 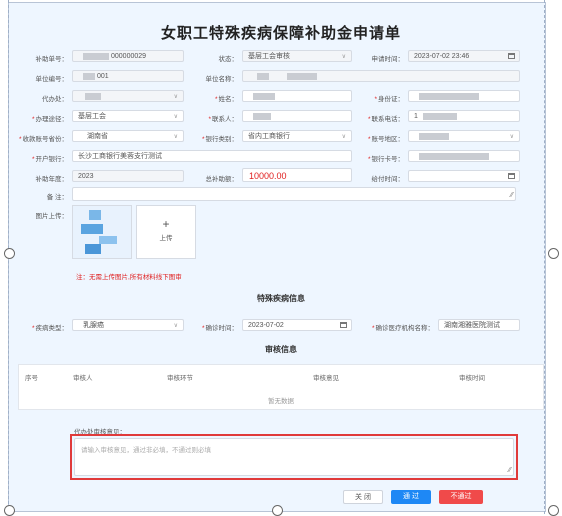 What do you see at coordinates (363, 497) in the screenshot?
I see `close-button: 关 闭` at bounding box center [363, 497].